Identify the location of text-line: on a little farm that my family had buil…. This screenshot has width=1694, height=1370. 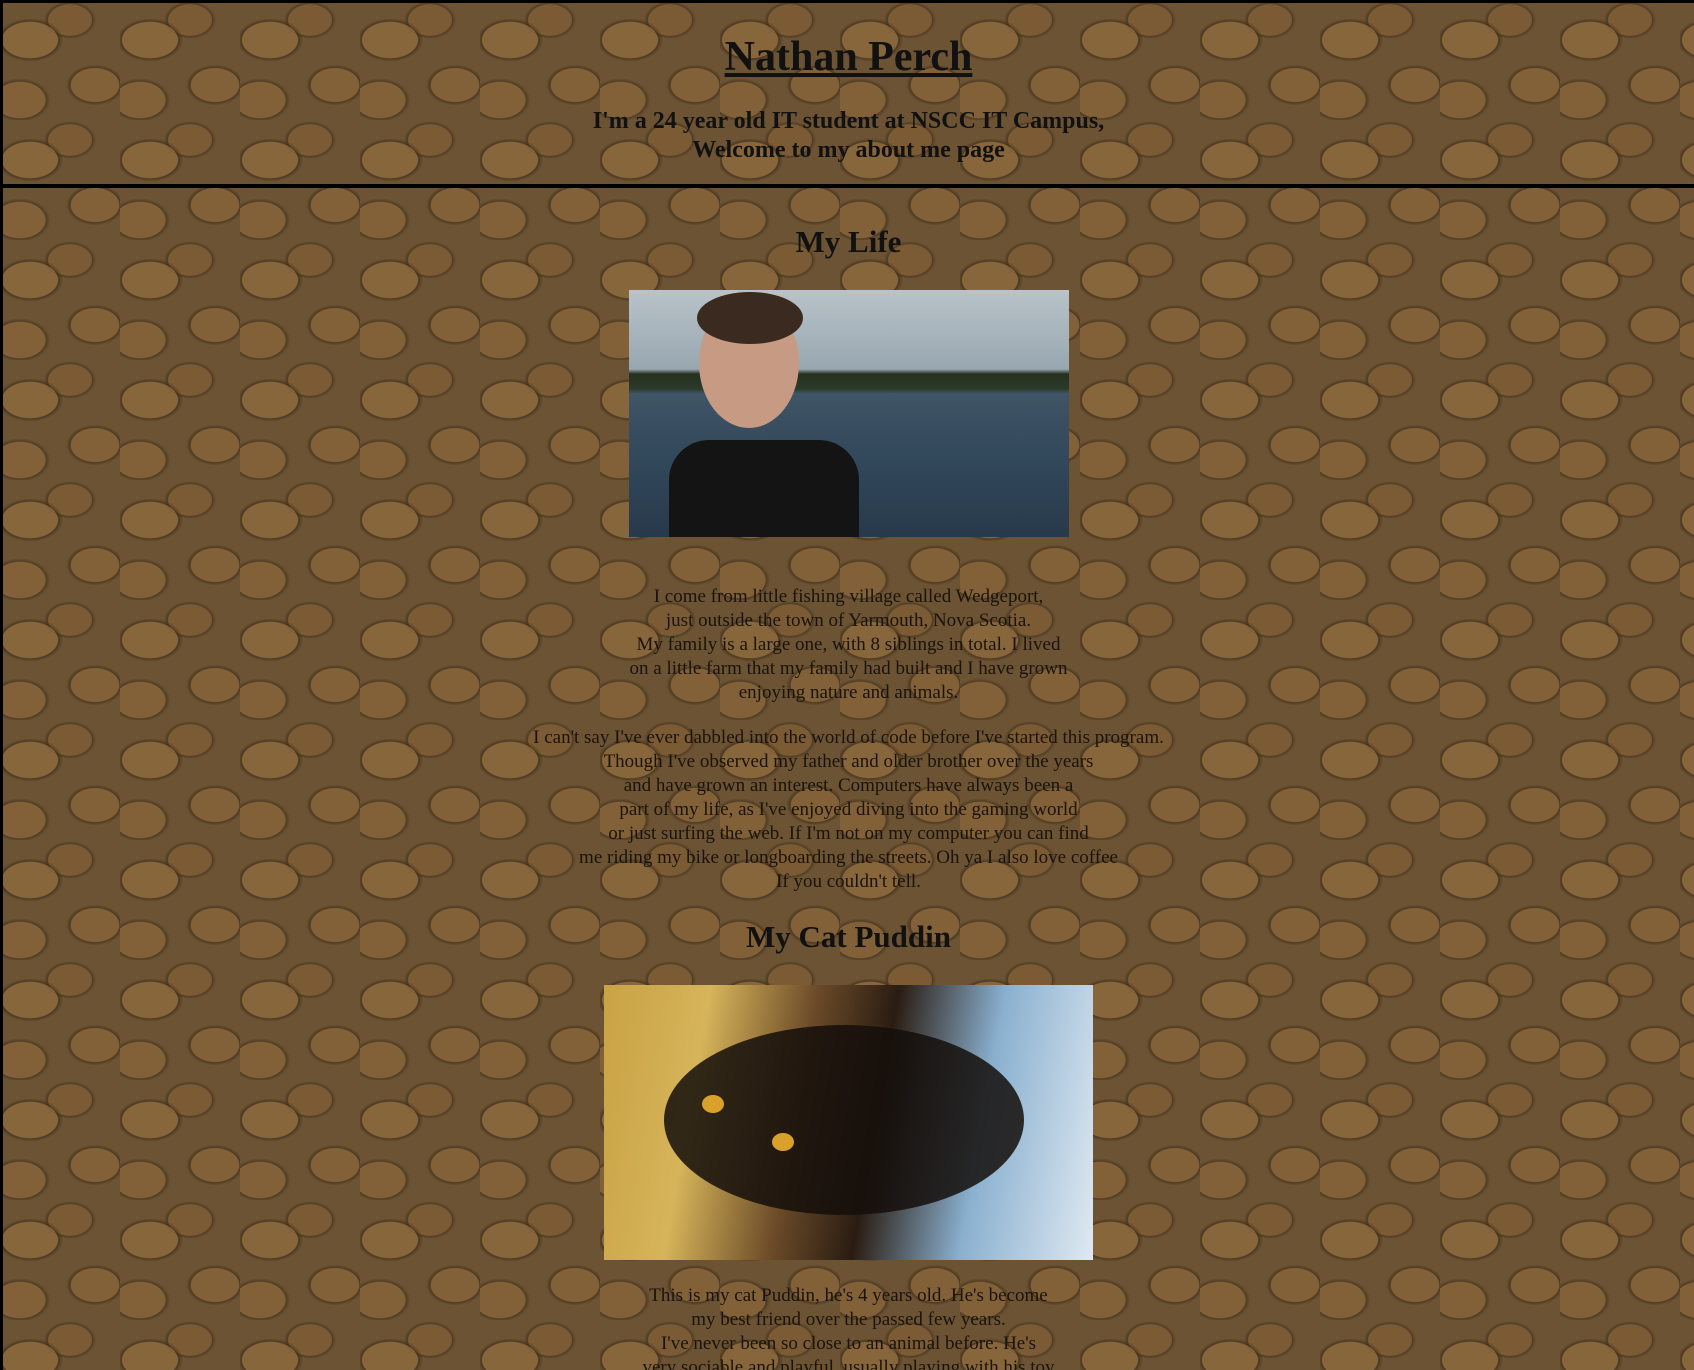
(848, 668).